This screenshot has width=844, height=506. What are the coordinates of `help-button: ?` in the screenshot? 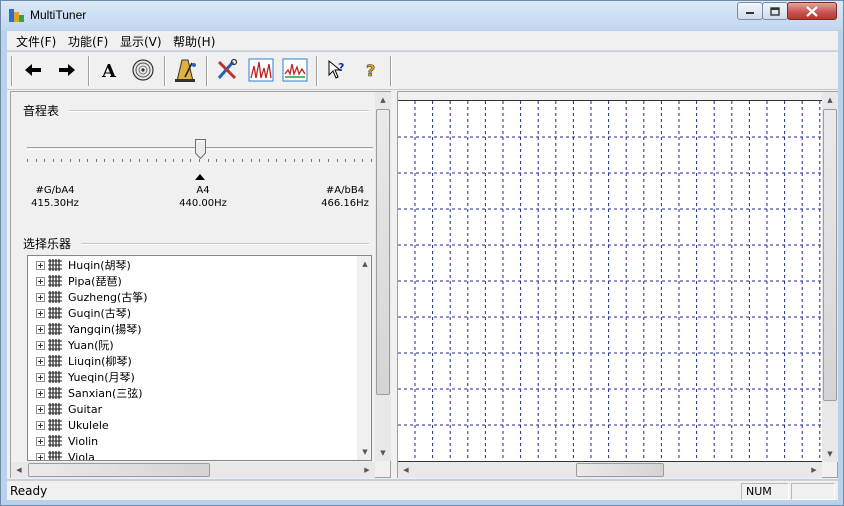 It's located at (371, 70).